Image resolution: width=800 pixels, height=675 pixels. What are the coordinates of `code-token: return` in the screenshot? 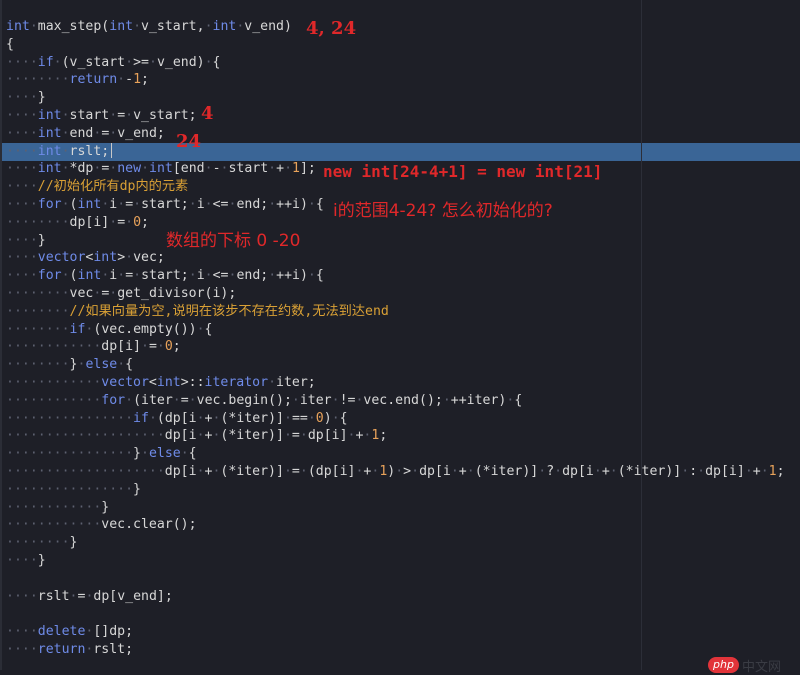 It's located at (61, 649).